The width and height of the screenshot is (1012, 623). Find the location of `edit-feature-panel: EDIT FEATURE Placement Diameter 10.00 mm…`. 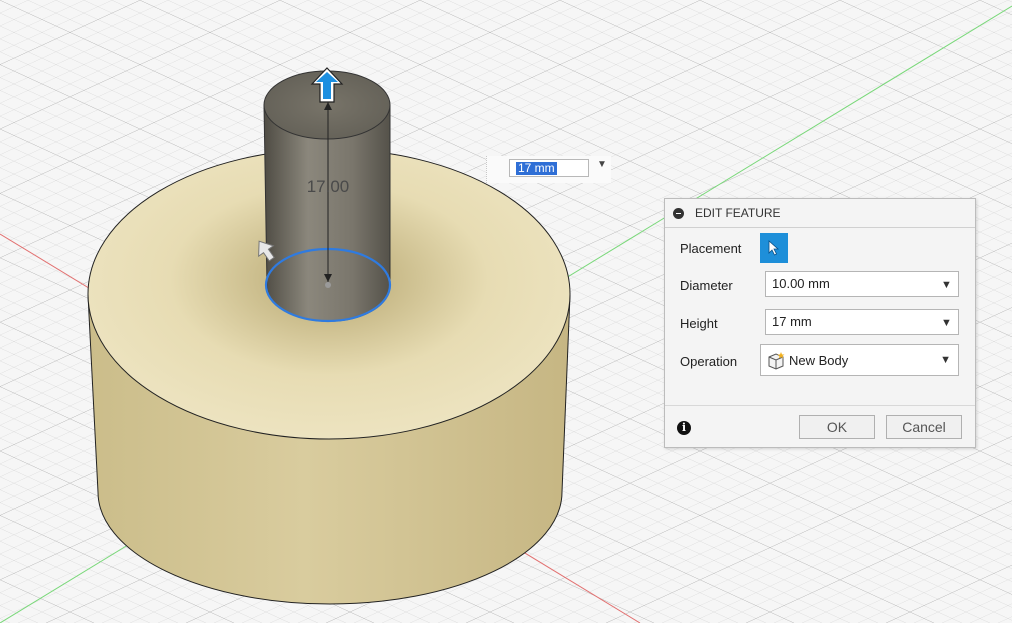

edit-feature-panel: EDIT FEATURE Placement Diameter 10.00 mm… is located at coordinates (820, 323).